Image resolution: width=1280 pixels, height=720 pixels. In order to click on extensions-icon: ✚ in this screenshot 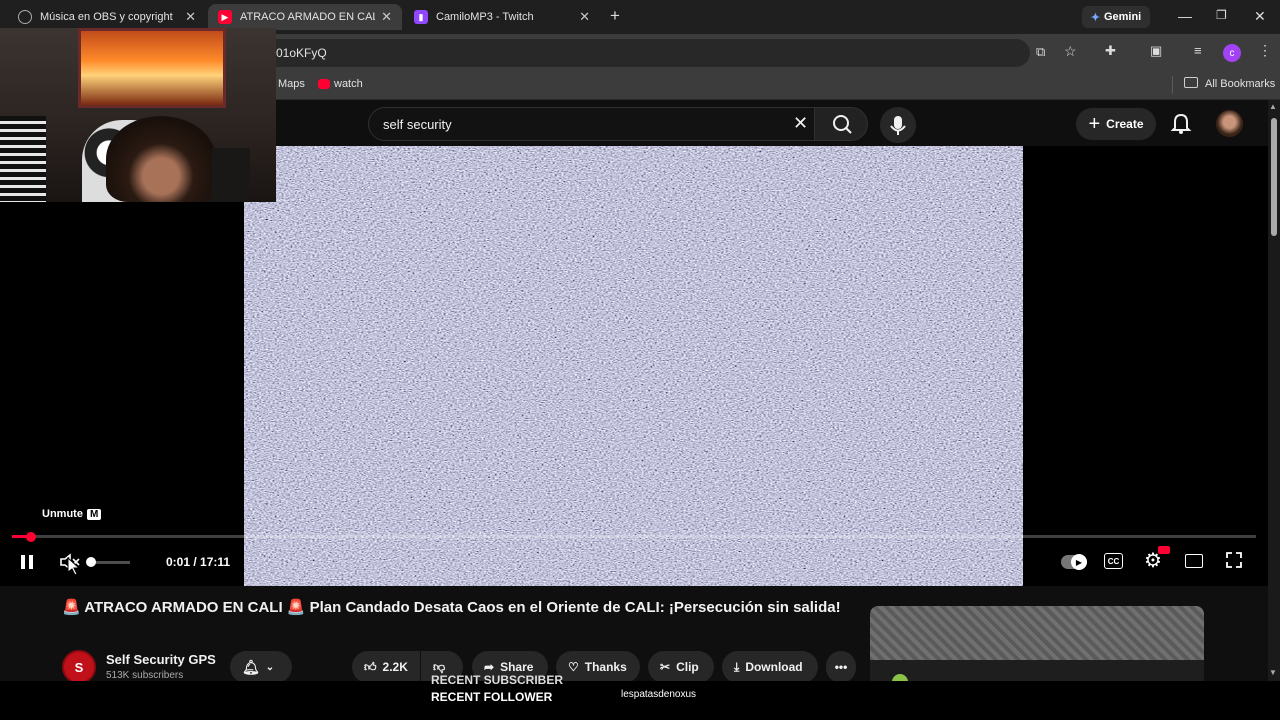, I will do `click(1110, 51)`.